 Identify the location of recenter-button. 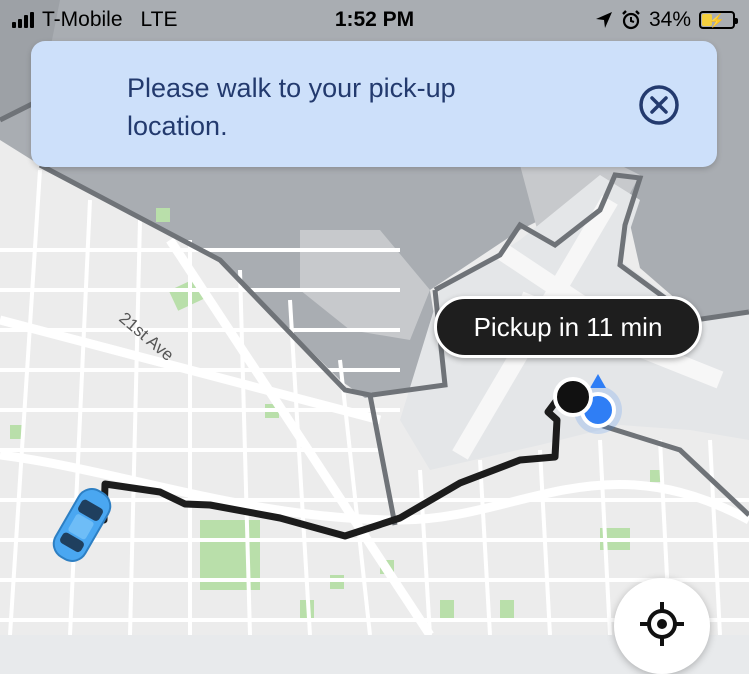
(662, 626).